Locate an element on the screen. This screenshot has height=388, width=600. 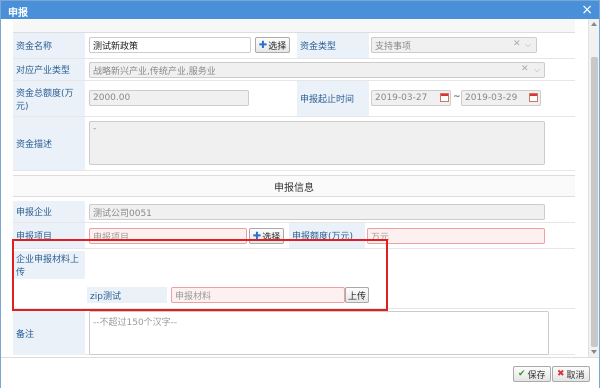
scrollbar is located at coordinates (593, 188).